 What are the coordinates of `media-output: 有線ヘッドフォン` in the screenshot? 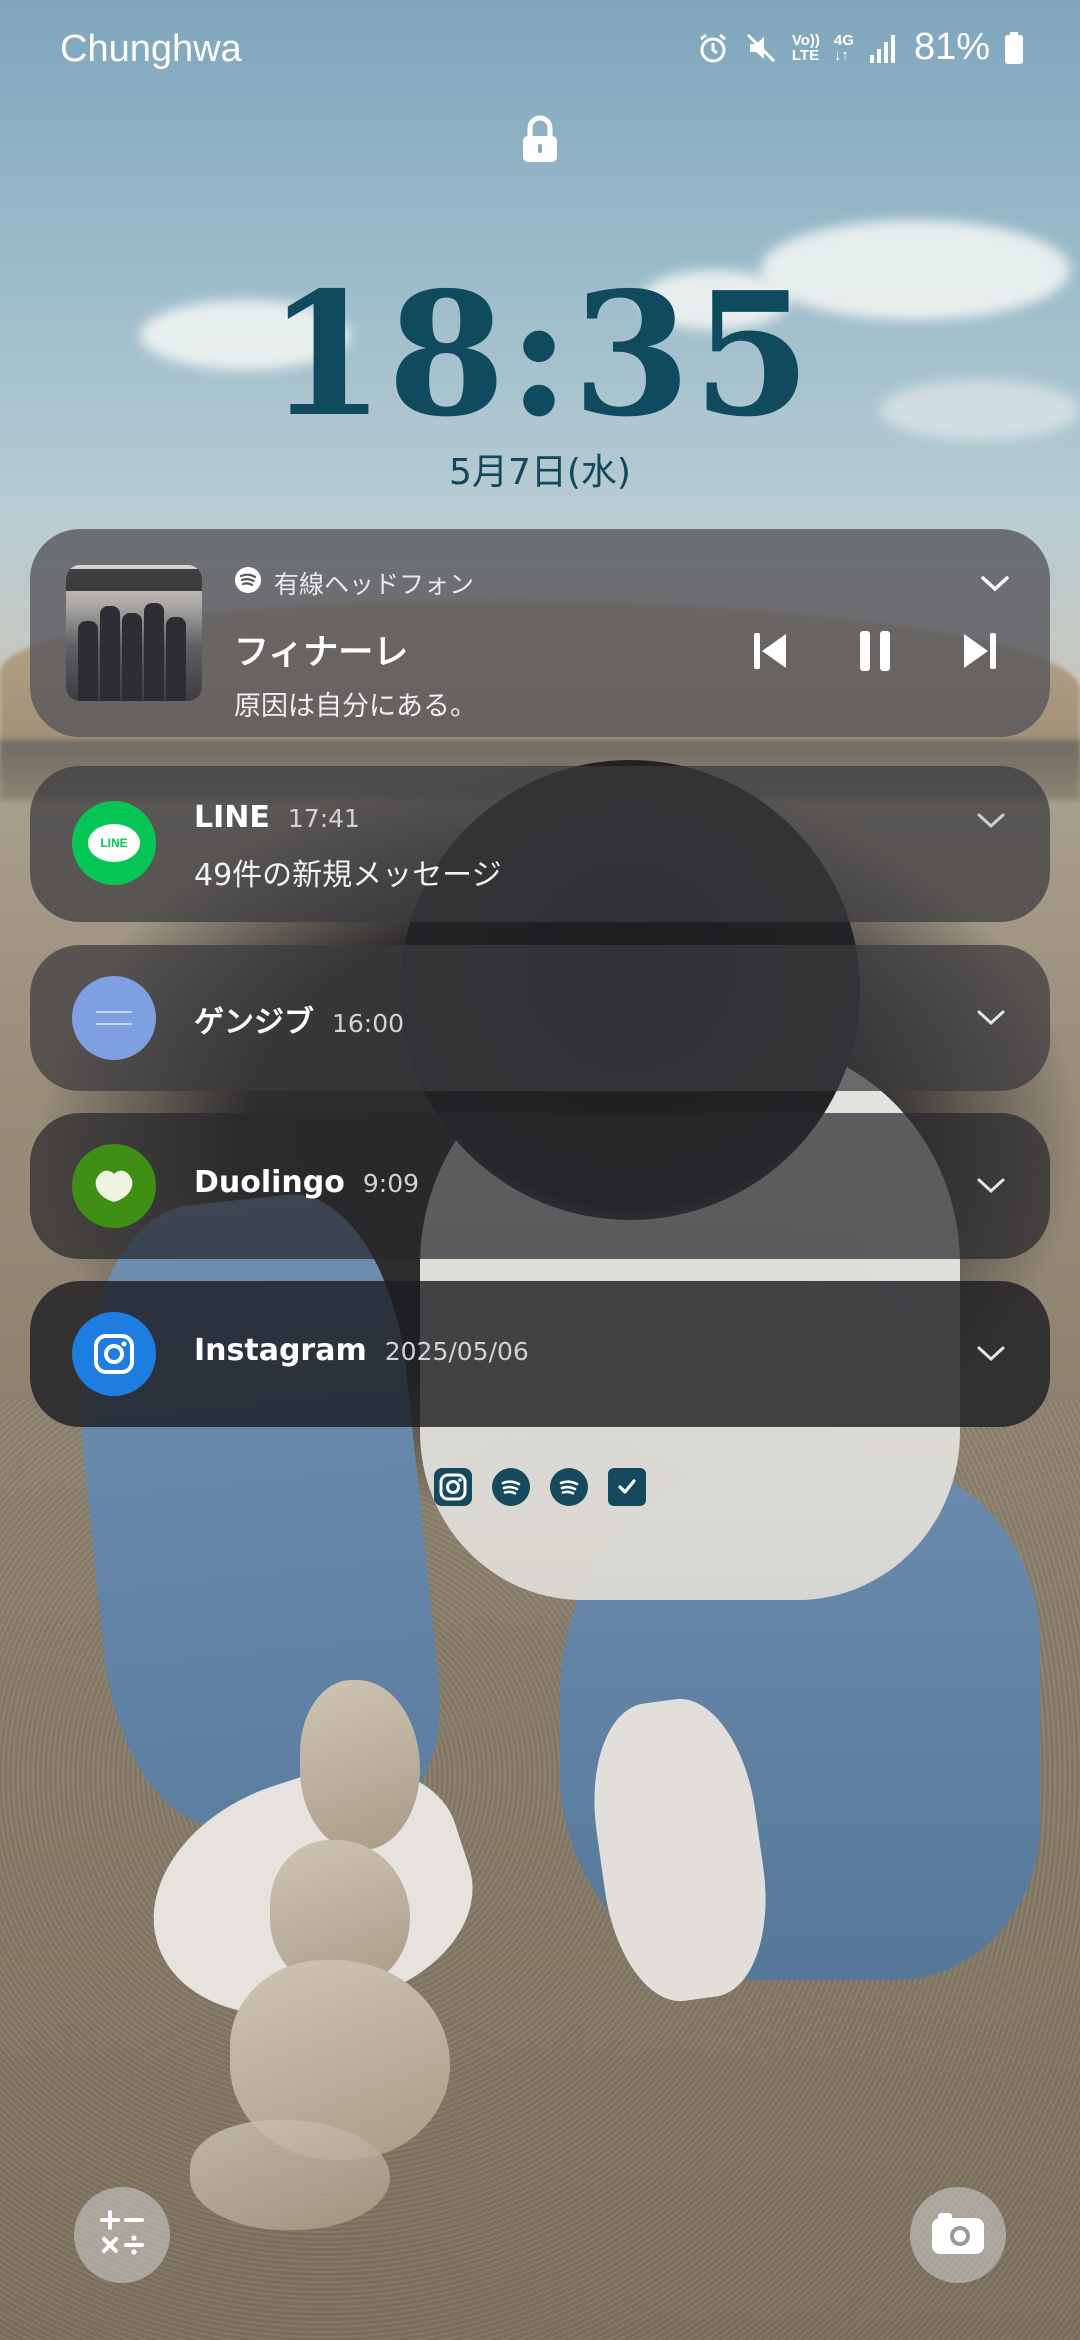 It's located at (354, 583).